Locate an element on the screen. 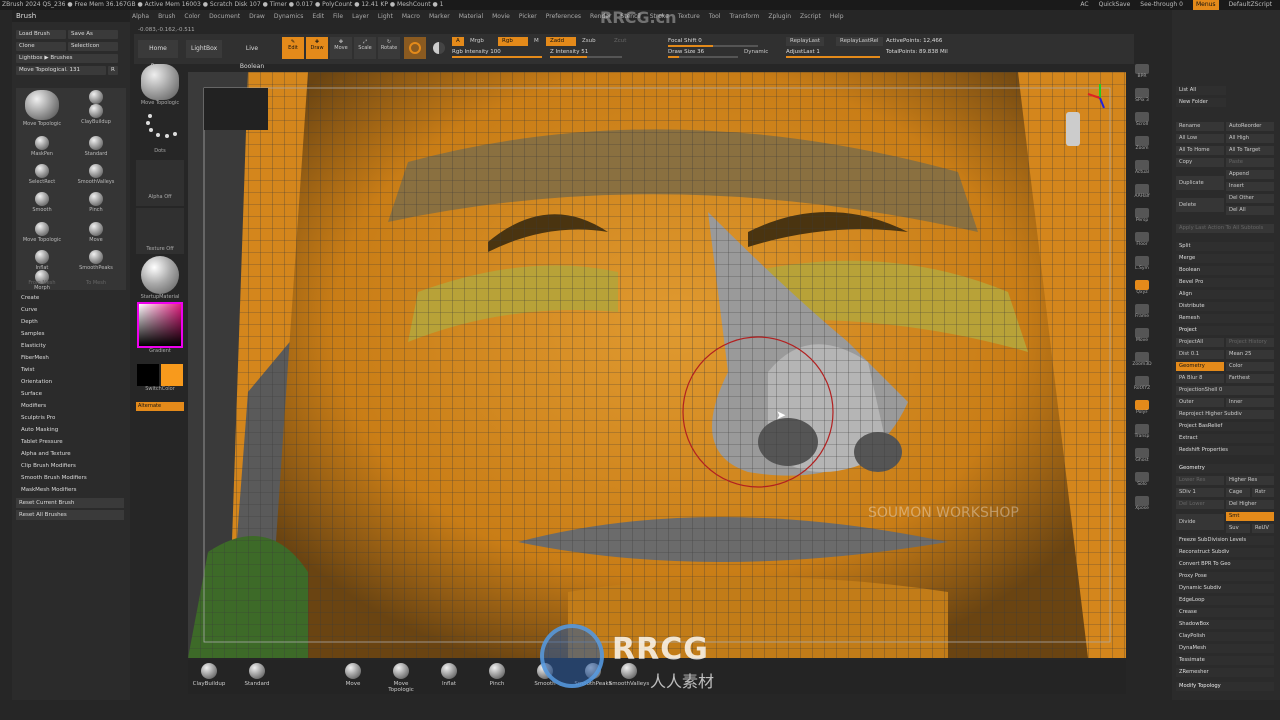 This screenshot has width=1280, height=720. current-brush-slider: Move Topological. 131 is located at coordinates (61, 70).